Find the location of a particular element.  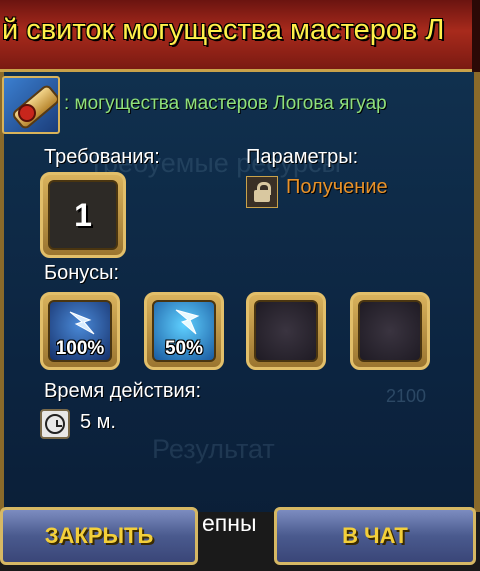

item-name: : могущества мастеров Логова ягуар is located at coordinates (225, 103).